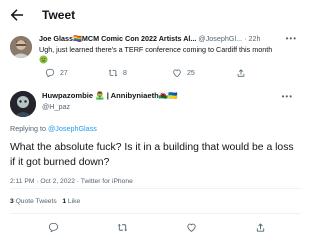 The width and height of the screenshot is (320, 240). What do you see at coordinates (59, 15) in the screenshot?
I see `page-title: Tweet` at bounding box center [59, 15].